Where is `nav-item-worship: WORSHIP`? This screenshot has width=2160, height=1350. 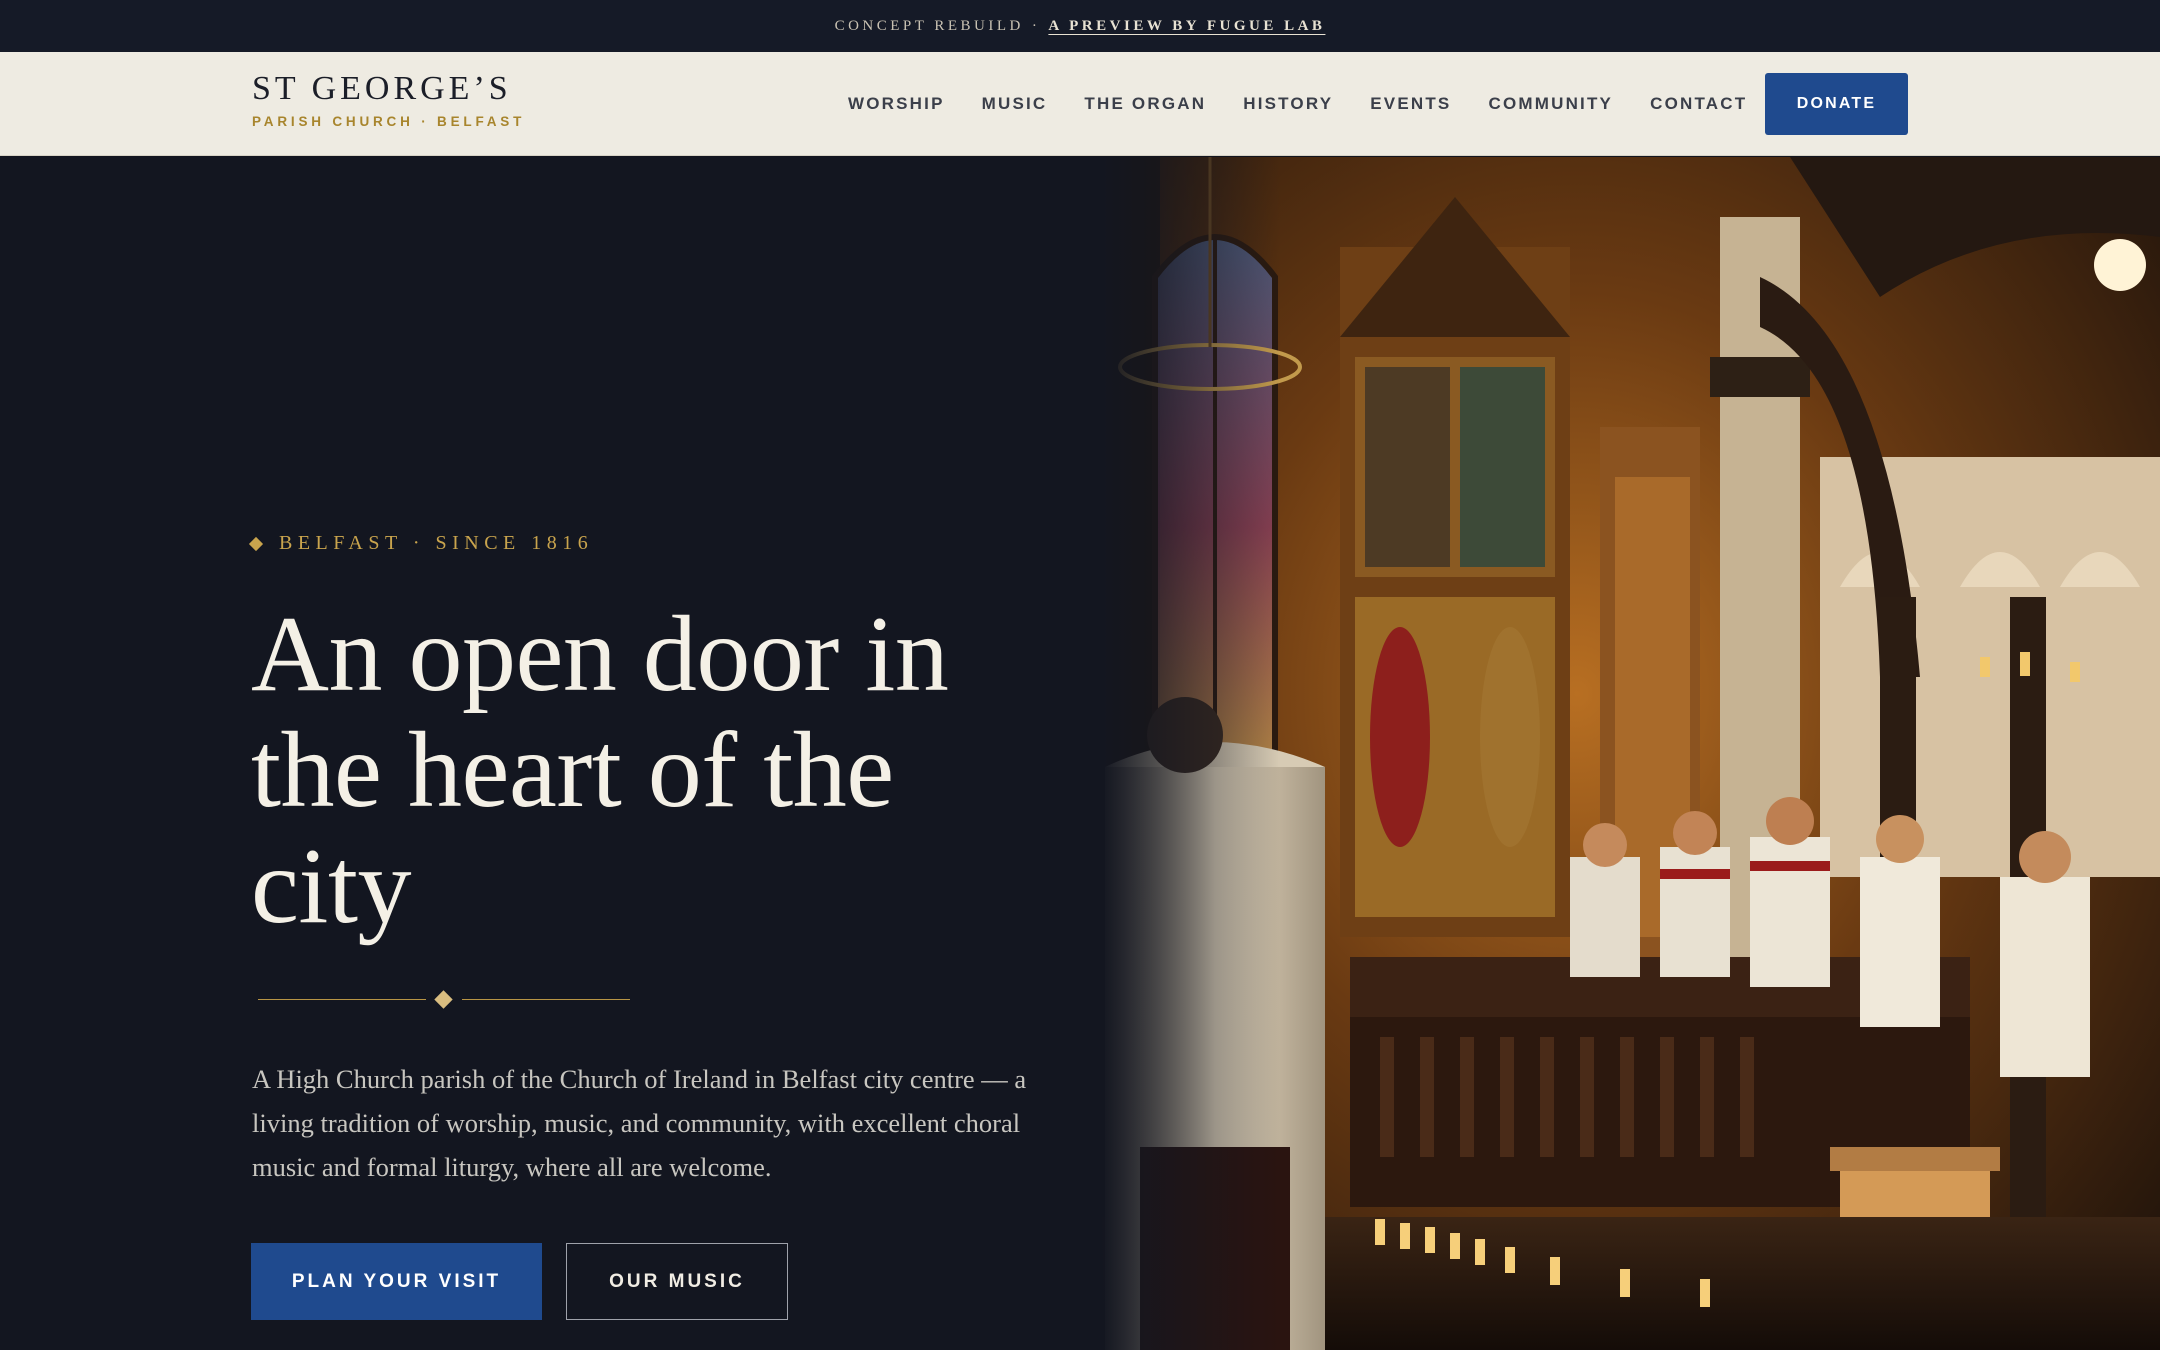
nav-item-worship: WORSHIP is located at coordinates (896, 104).